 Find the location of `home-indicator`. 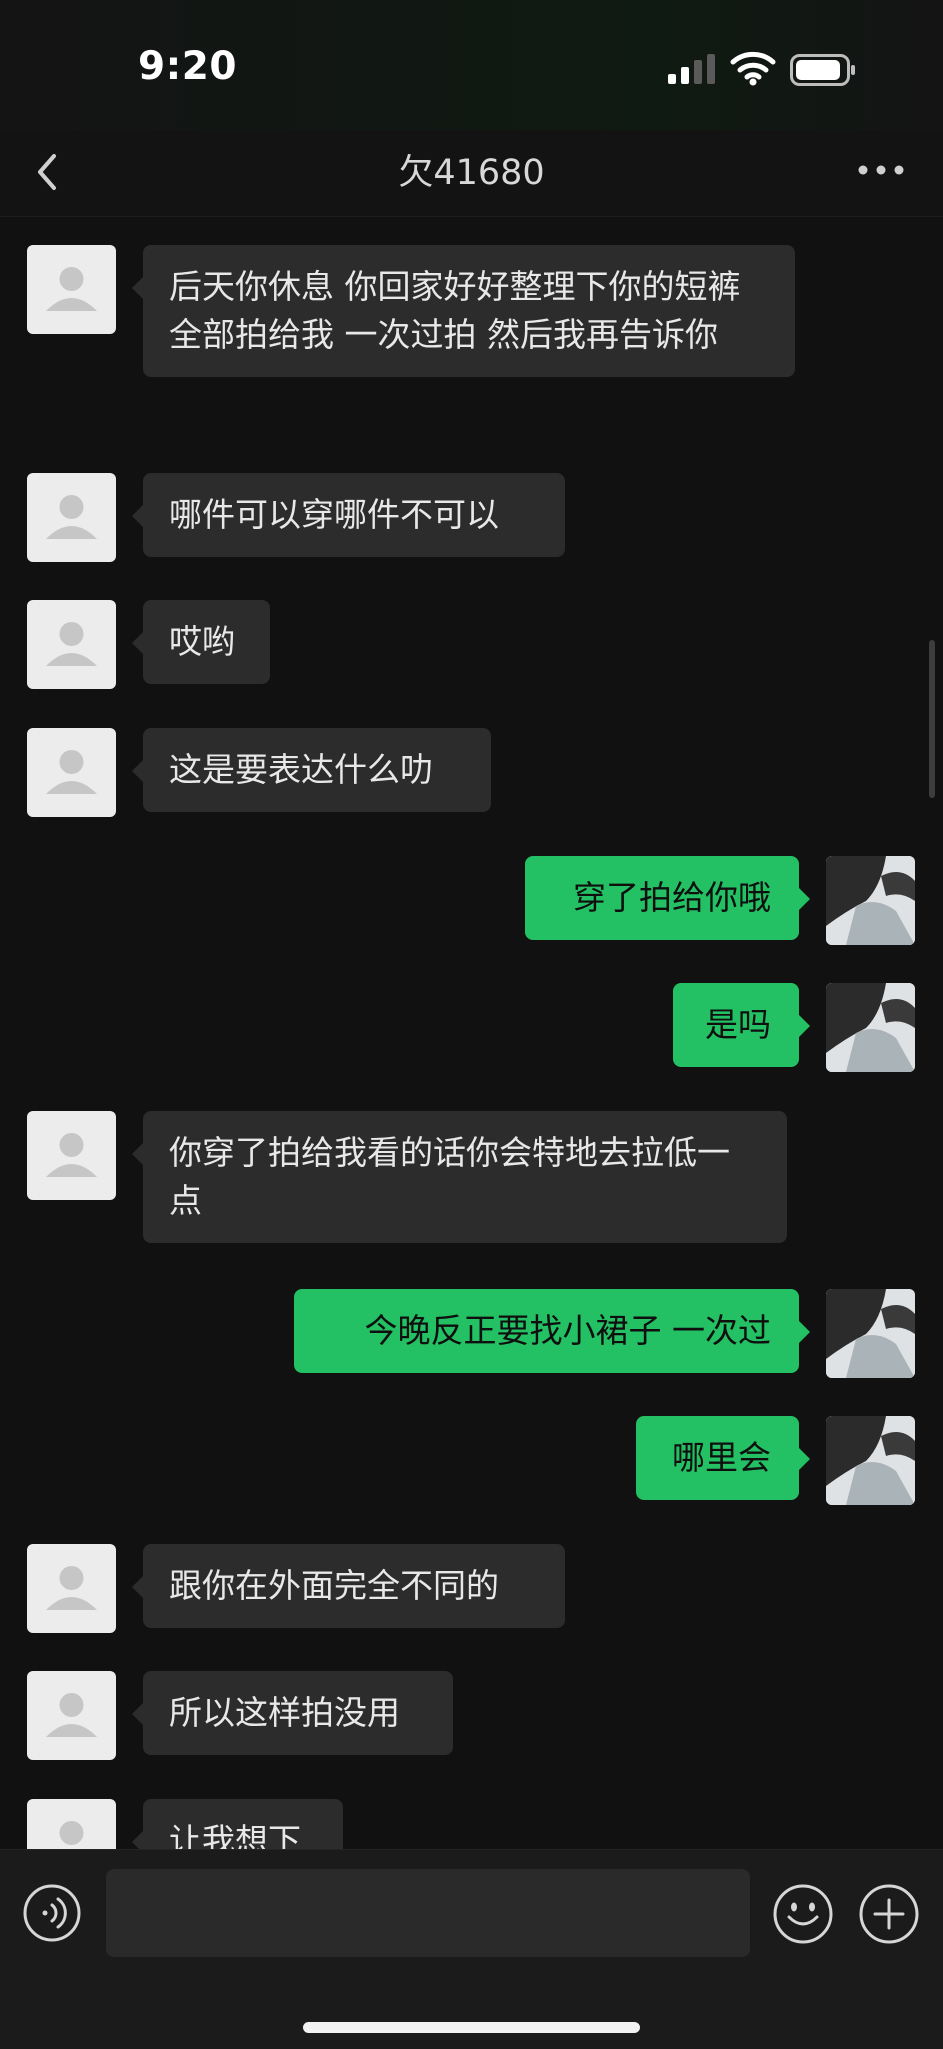

home-indicator is located at coordinates (471, 2027).